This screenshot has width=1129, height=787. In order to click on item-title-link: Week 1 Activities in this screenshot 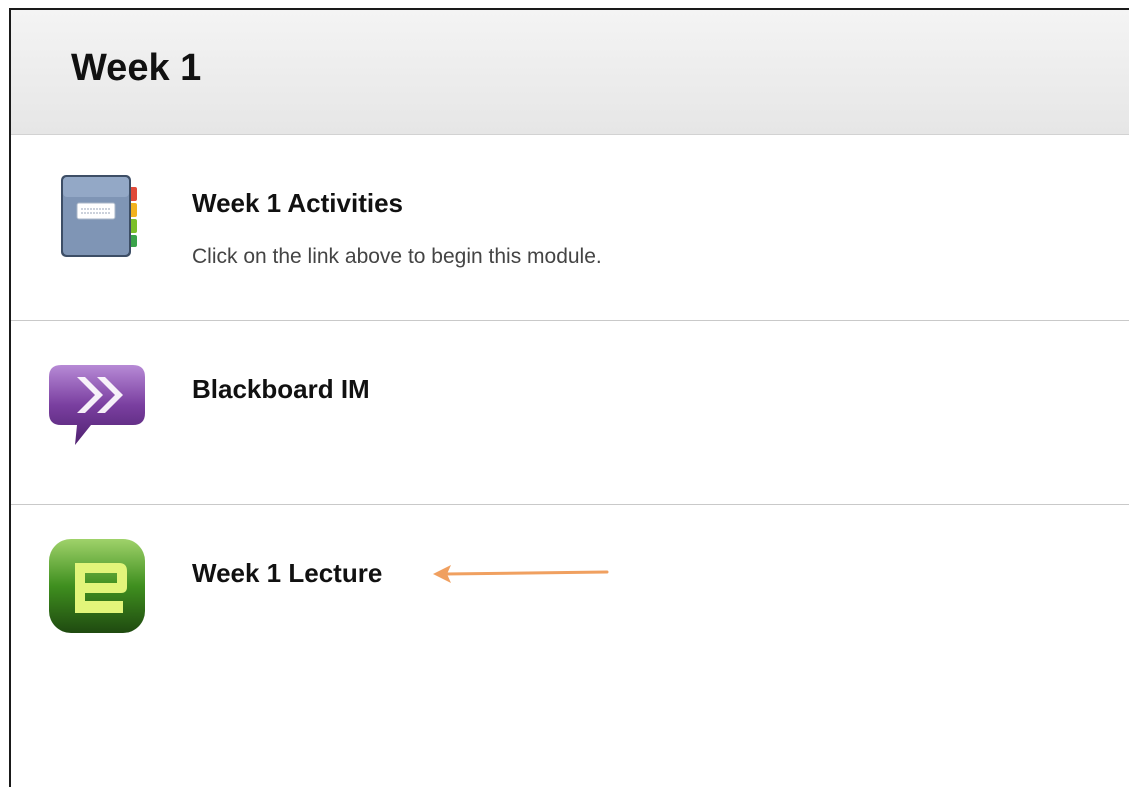, I will do `click(297, 203)`.